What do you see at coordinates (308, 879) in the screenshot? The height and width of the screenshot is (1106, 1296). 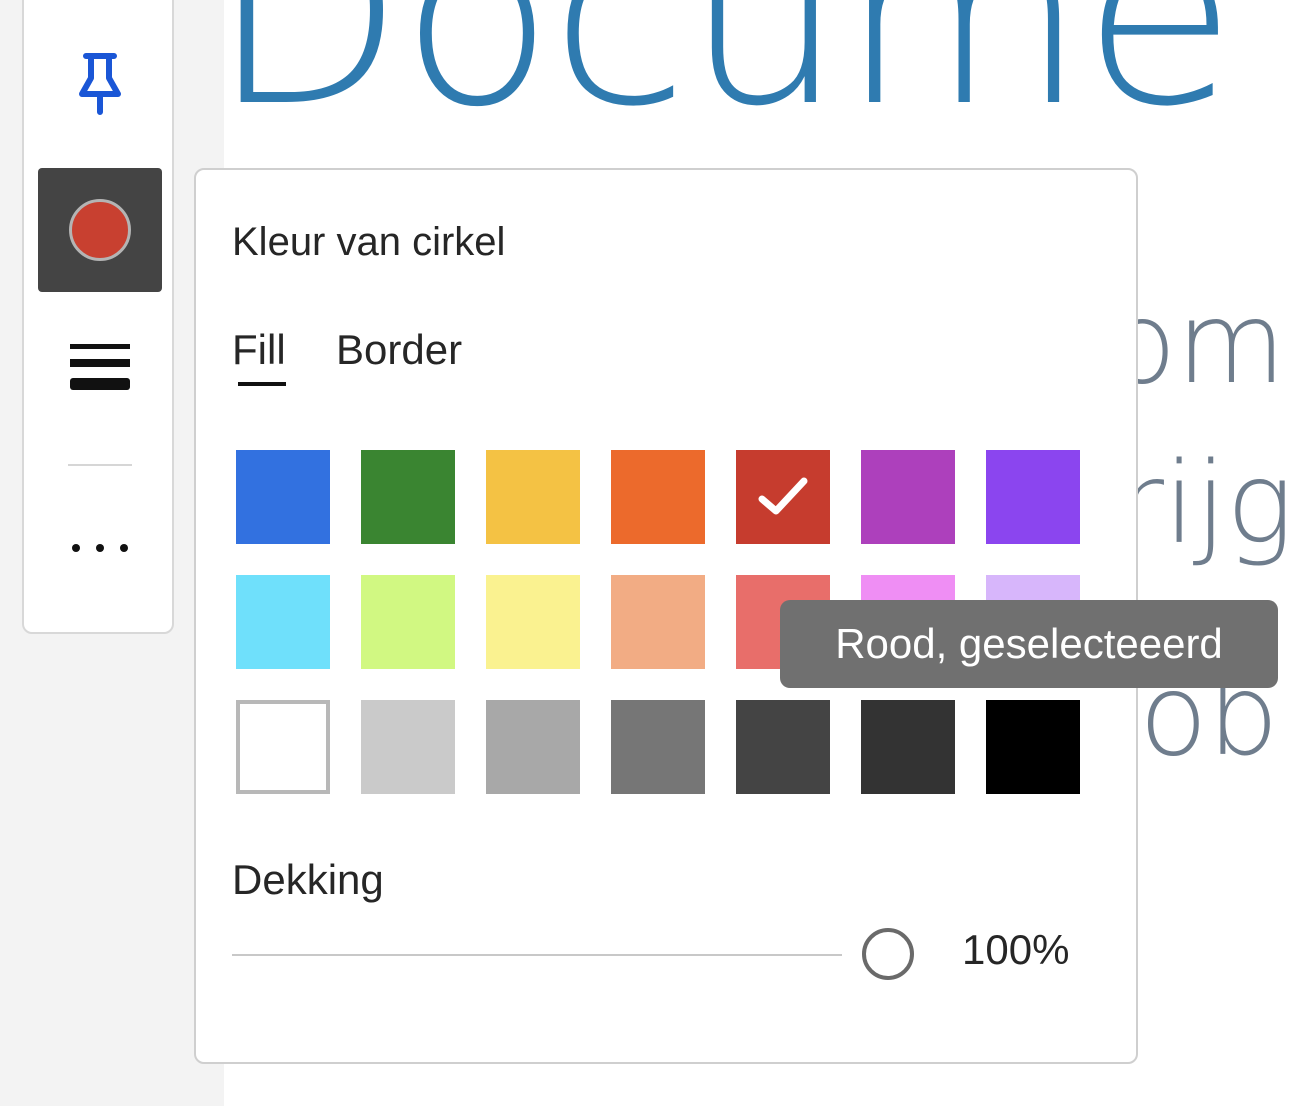 I see `opacity-label: Dekking` at bounding box center [308, 879].